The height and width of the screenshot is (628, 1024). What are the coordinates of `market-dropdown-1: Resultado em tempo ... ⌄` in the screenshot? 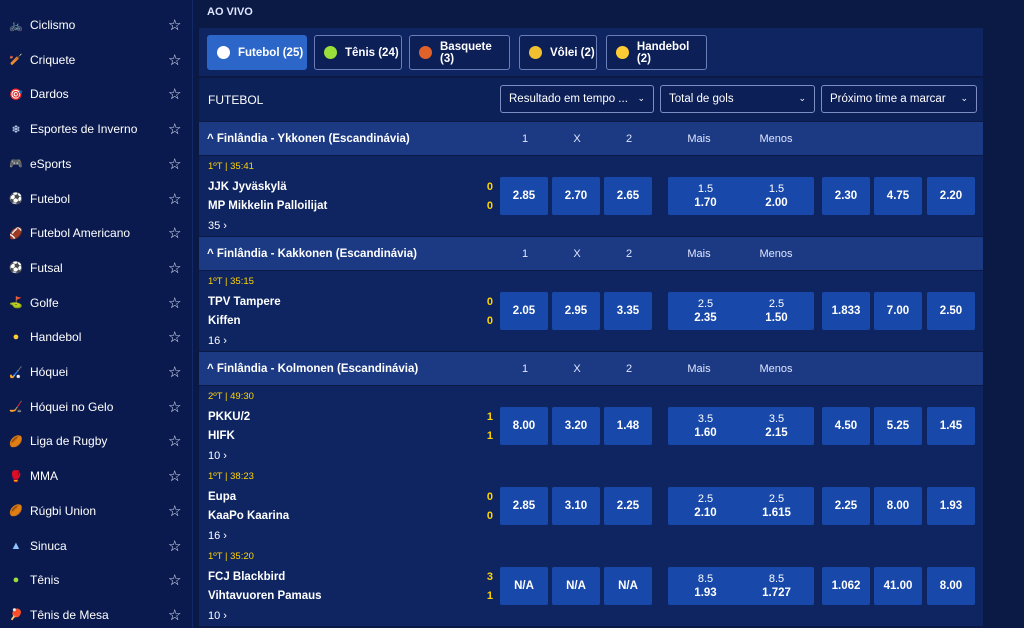 It's located at (577, 99).